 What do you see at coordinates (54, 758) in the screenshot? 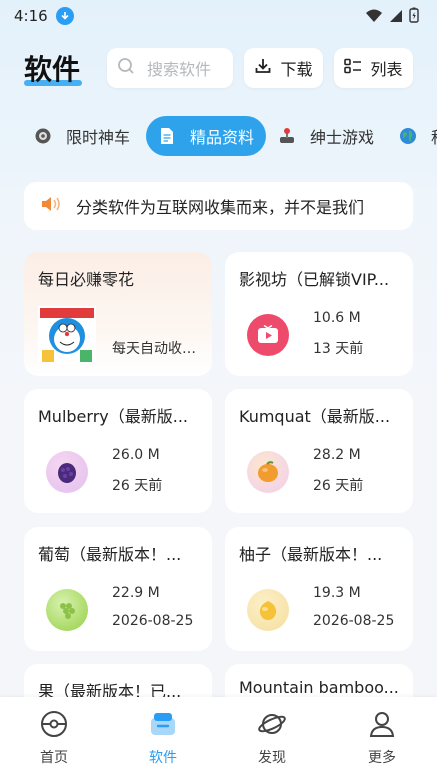
I see `nav-label: 首页` at bounding box center [54, 758].